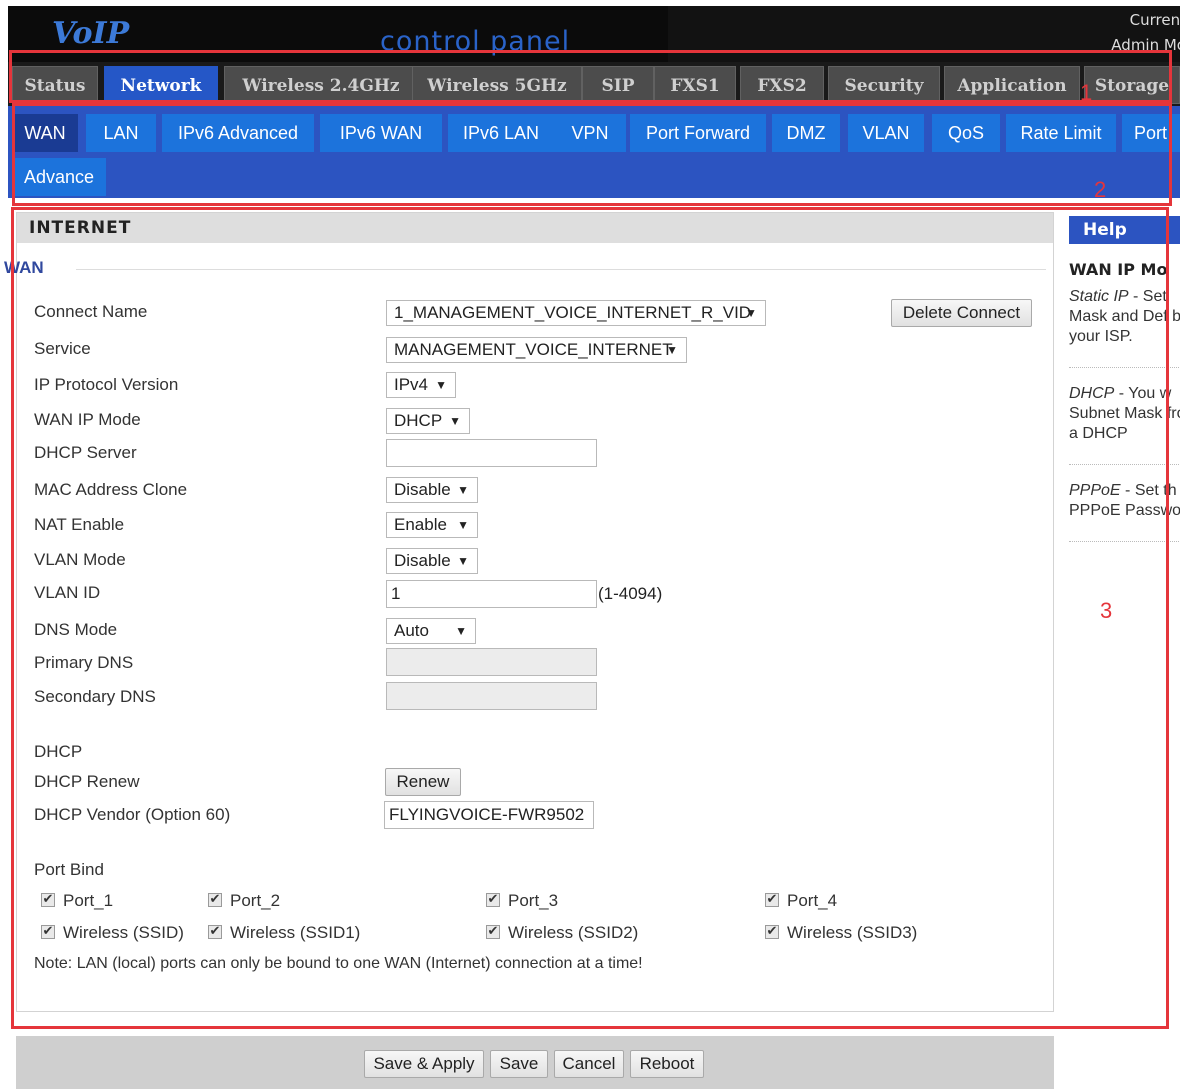 The height and width of the screenshot is (1089, 1180). Describe the element at coordinates (424, 1064) in the screenshot. I see `save-apply-button: Save & Apply` at that location.